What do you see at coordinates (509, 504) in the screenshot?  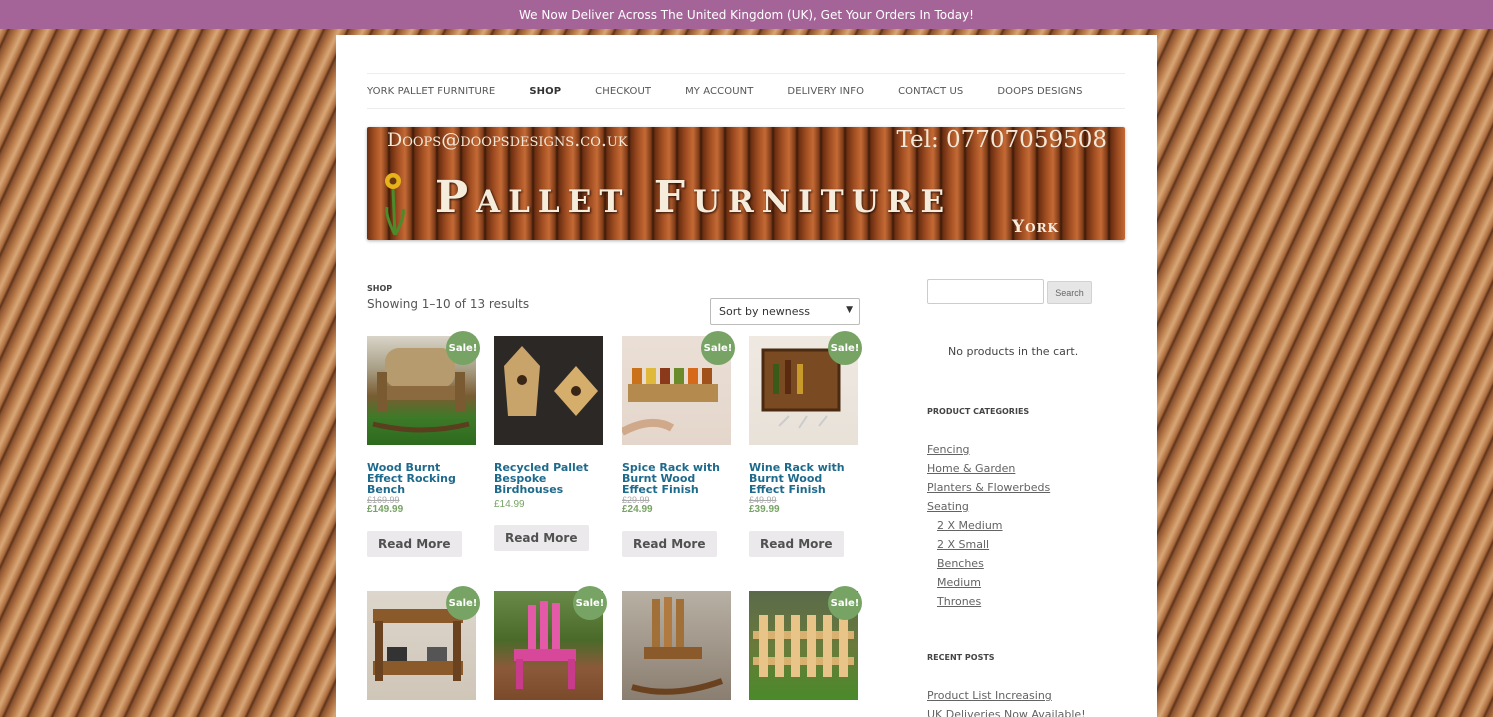 I see `product-price: £14.99` at bounding box center [509, 504].